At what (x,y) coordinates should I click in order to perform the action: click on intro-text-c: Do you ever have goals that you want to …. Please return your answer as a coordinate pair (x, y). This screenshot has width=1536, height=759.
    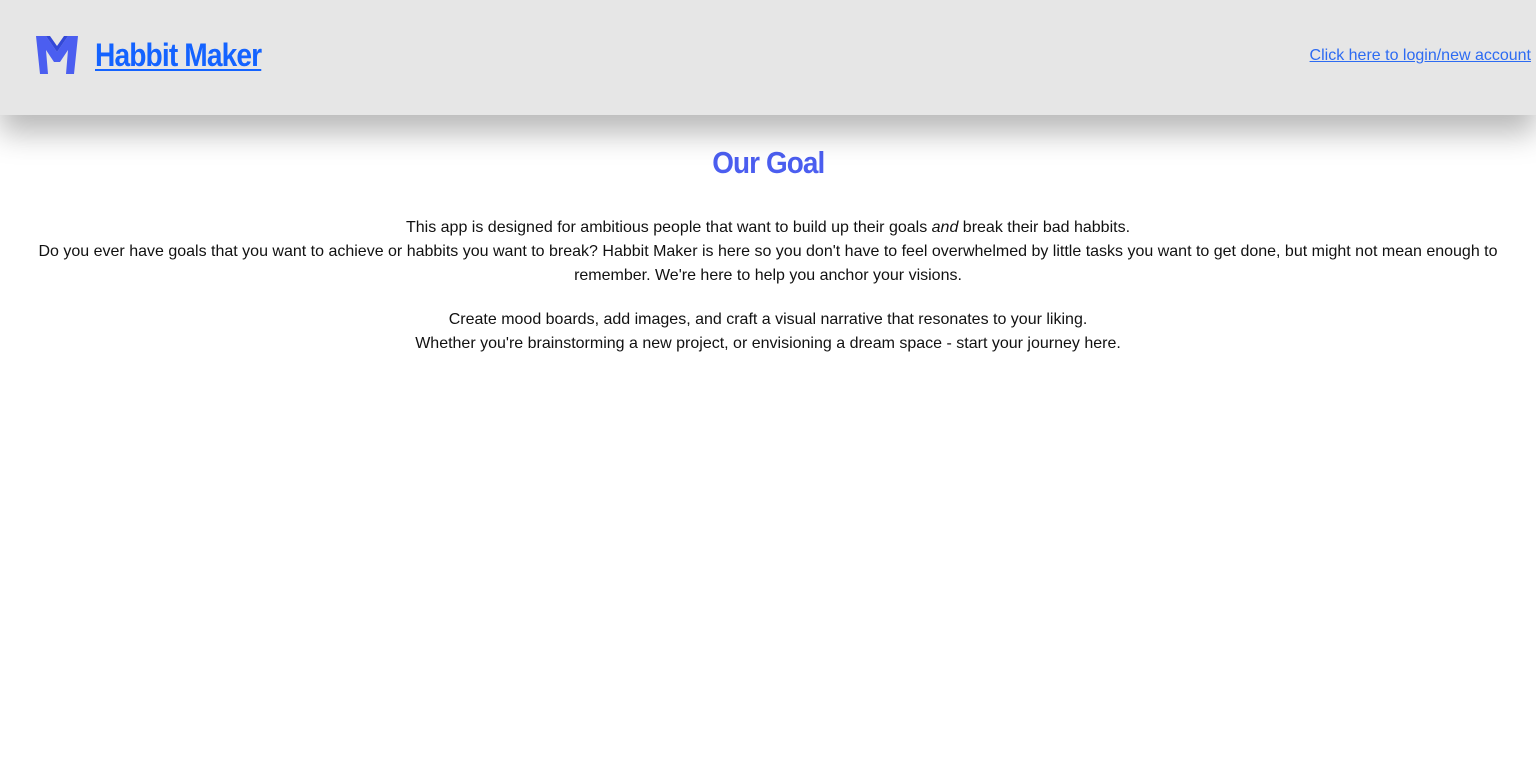
    Looking at the image, I should click on (768, 263).